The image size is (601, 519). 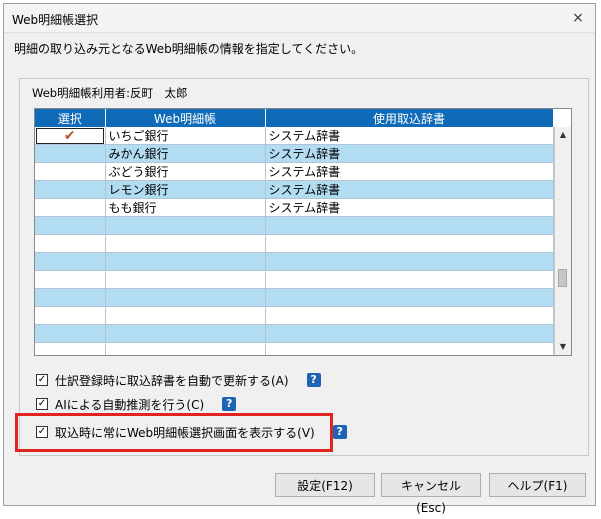 I want to click on column-header-statement: Web明細帳, so click(x=185, y=118).